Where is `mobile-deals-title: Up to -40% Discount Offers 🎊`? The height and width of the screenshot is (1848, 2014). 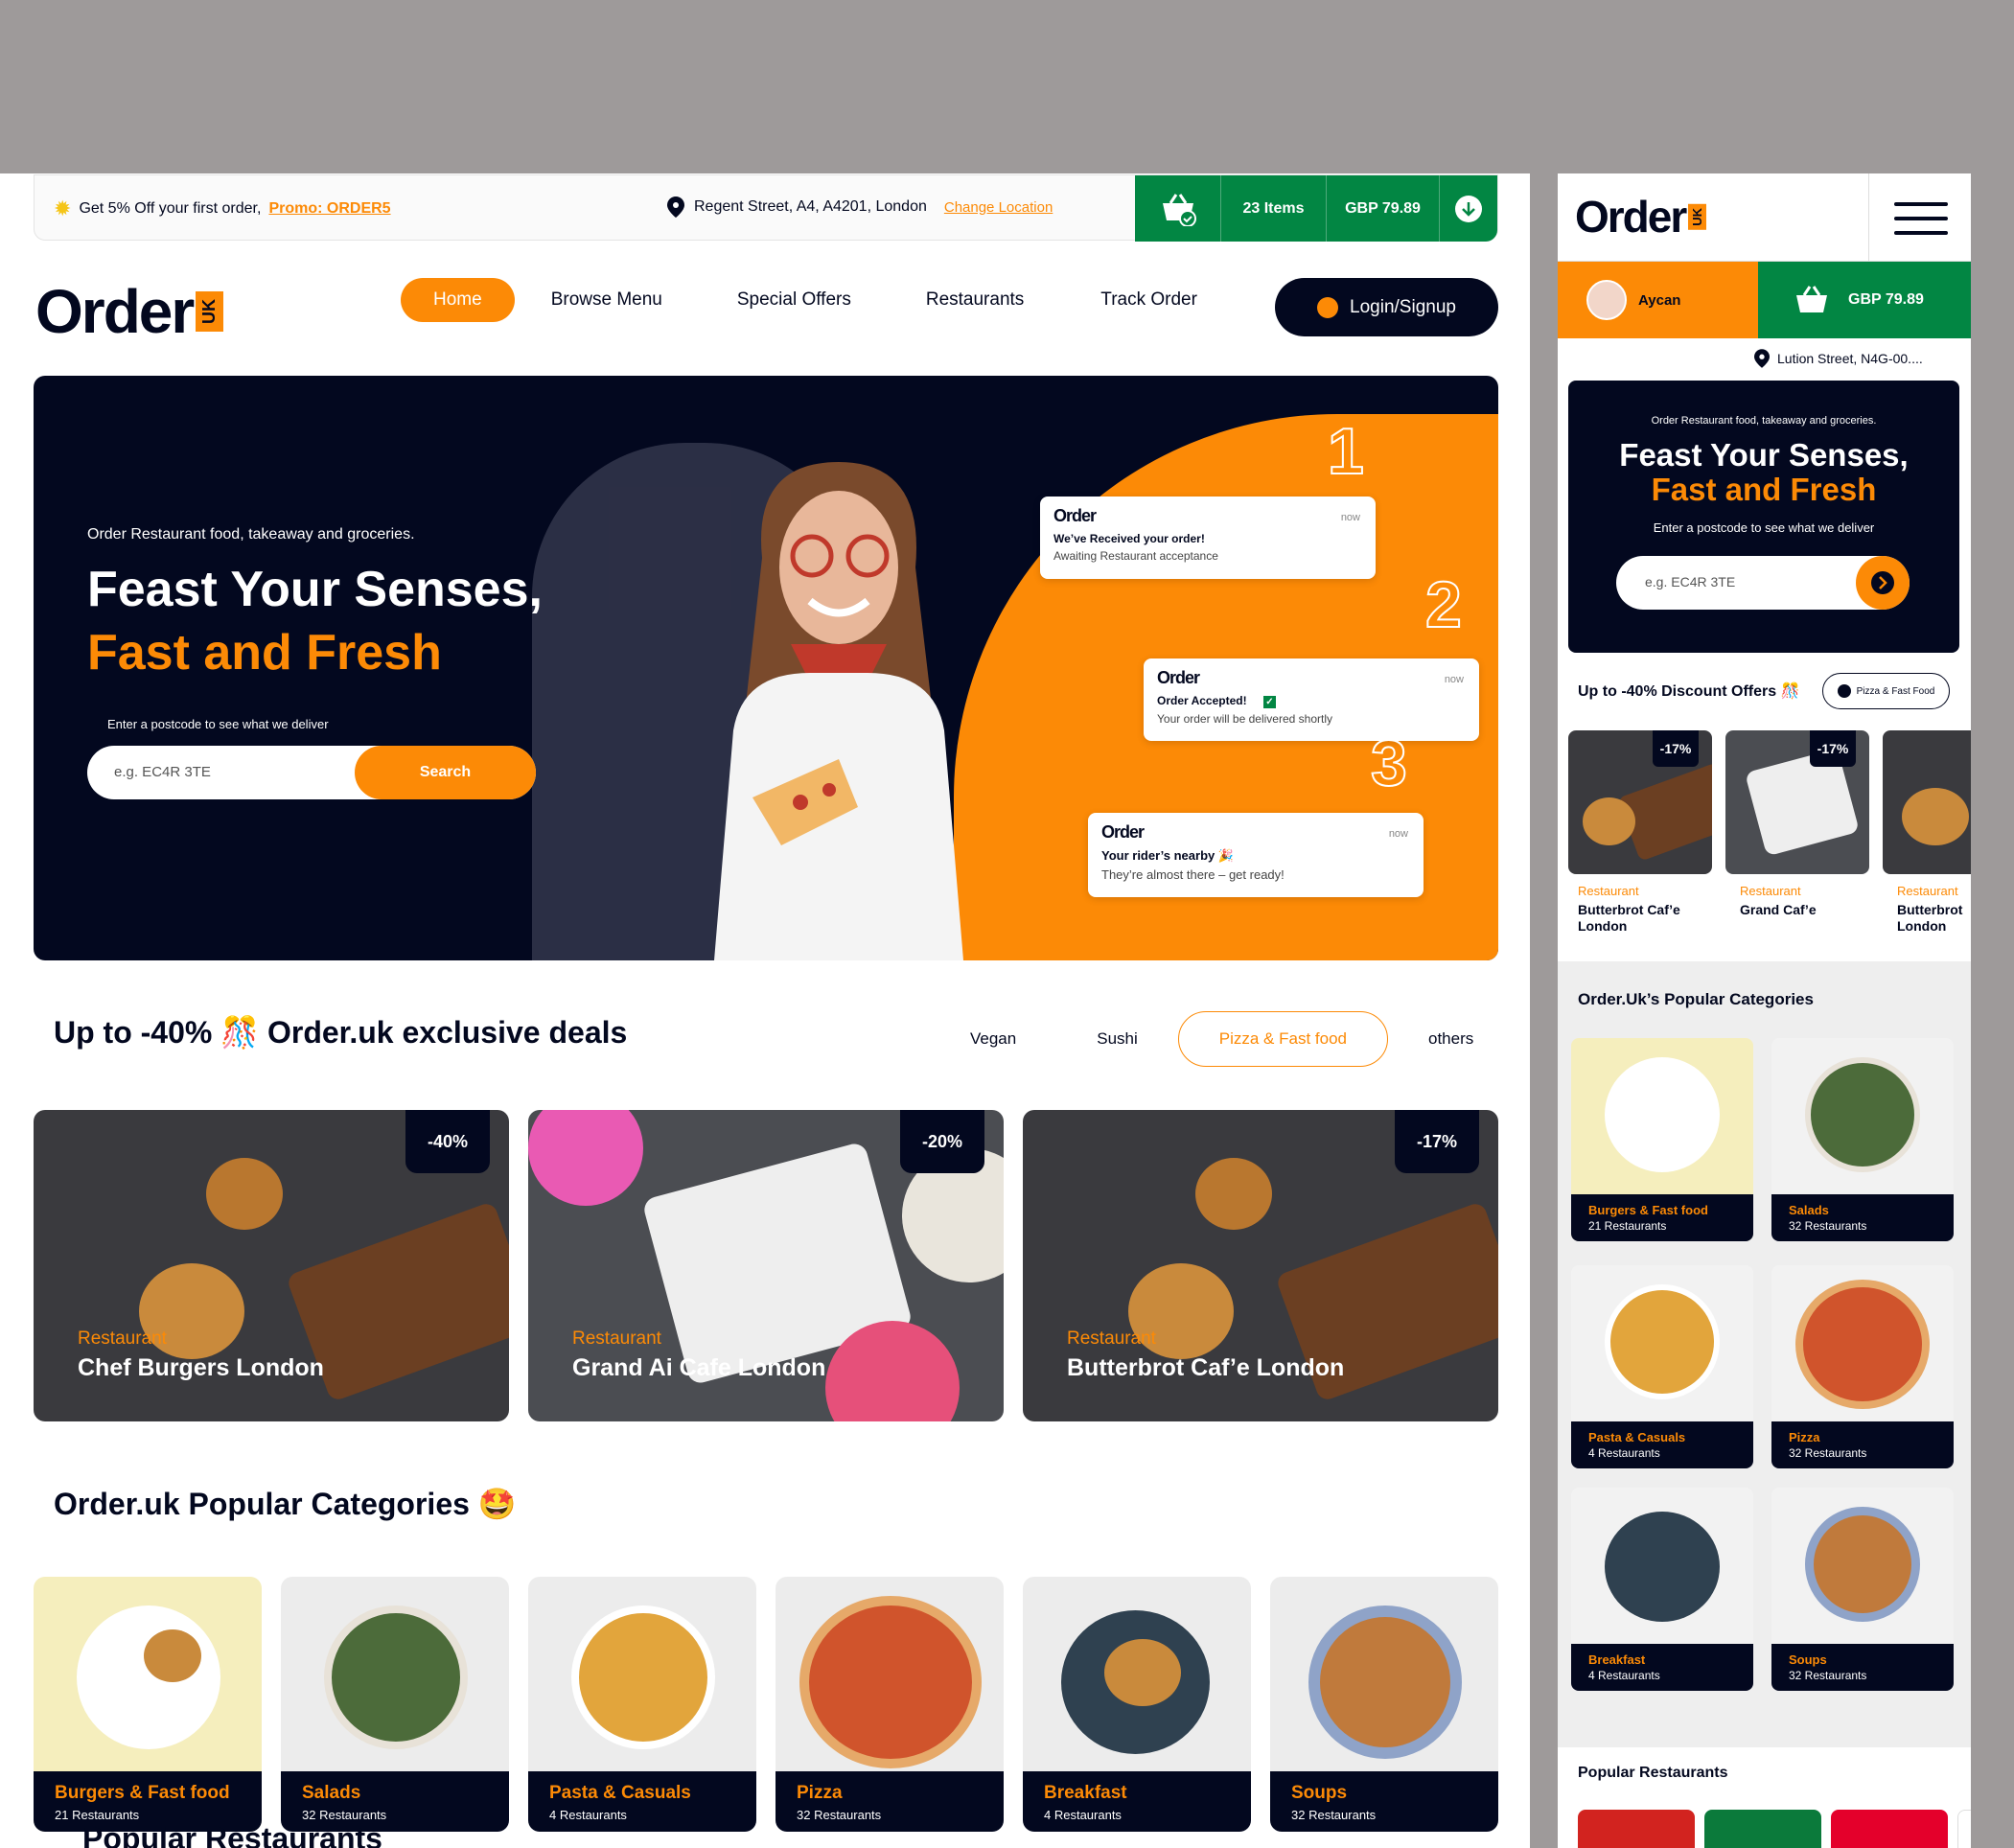
mobile-deals-title: Up to -40% Discount Offers 🎊 is located at coordinates (1689, 692).